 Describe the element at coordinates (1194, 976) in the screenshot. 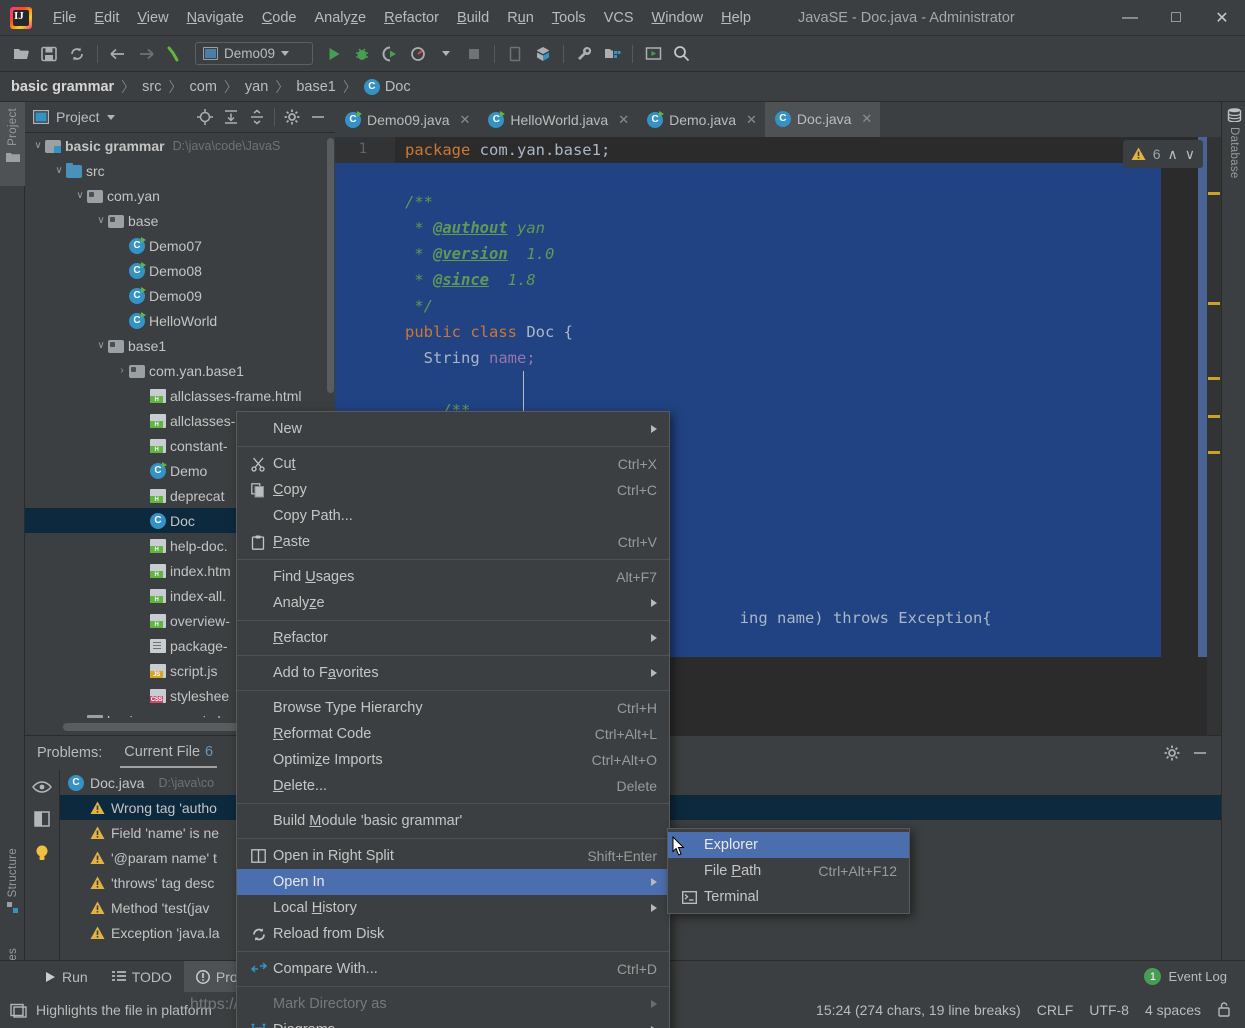

I see `event-log-button: 1 Event Log` at that location.